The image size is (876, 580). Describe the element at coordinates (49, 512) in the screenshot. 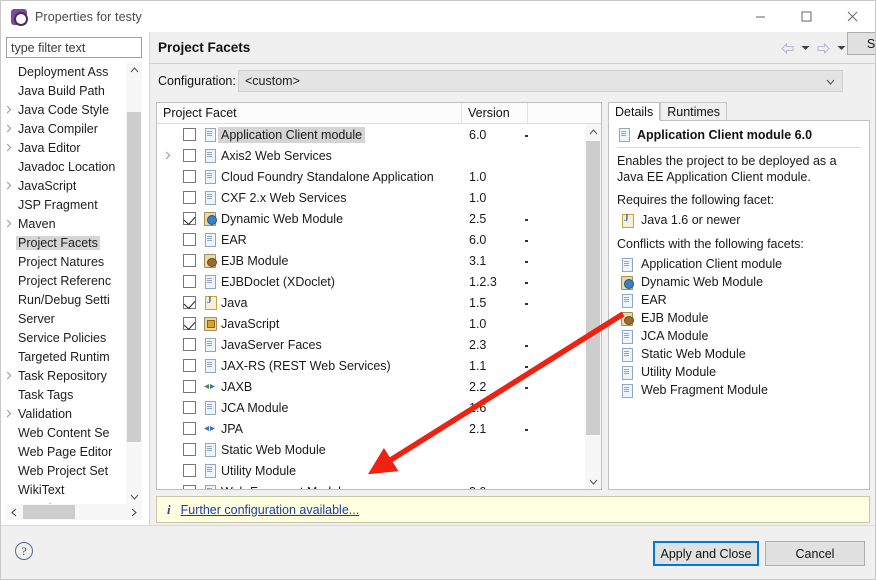

I see `sidebar-hscroll-thumb` at that location.